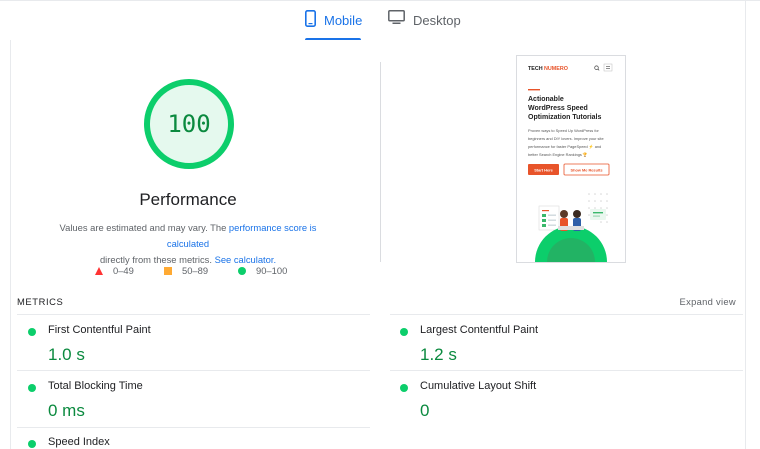 The height and width of the screenshot is (449, 760). I want to click on metric-name: First Contentful Paint, so click(99, 330).